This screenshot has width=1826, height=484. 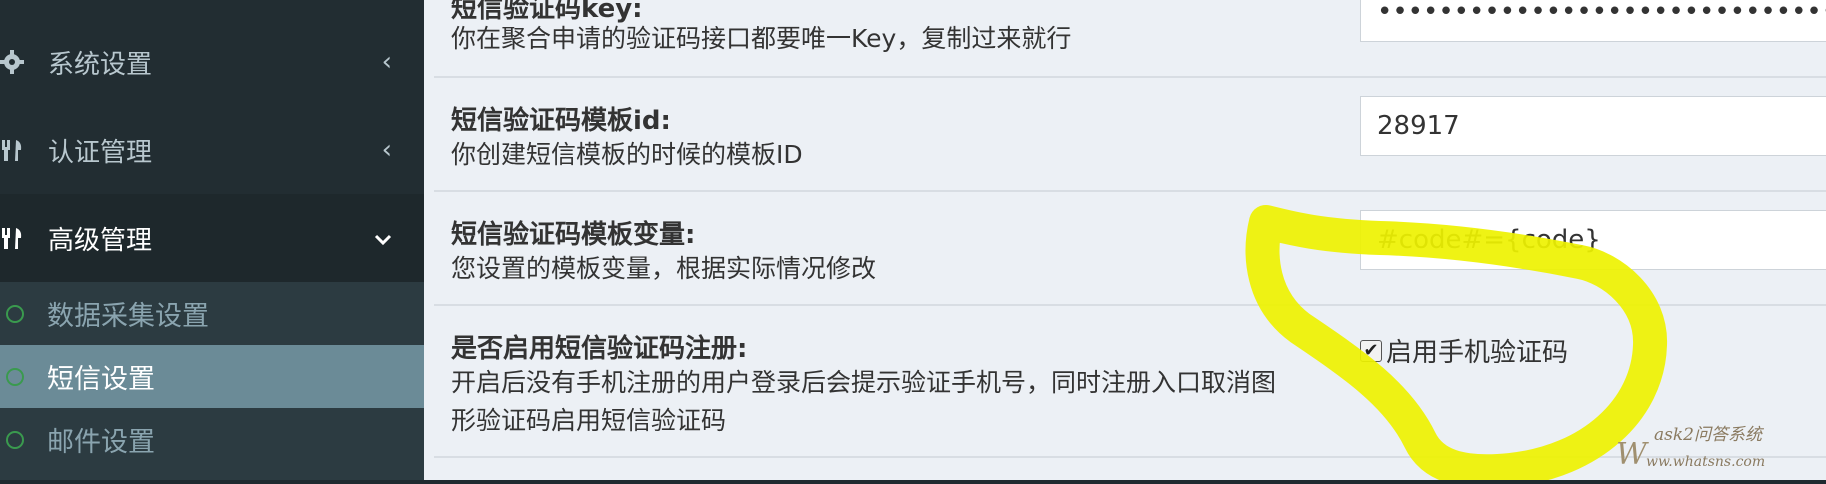 I want to click on setting-description: 你在聚合申请的验证码接口都要唯一Key，复制过来就行, so click(x=761, y=38).